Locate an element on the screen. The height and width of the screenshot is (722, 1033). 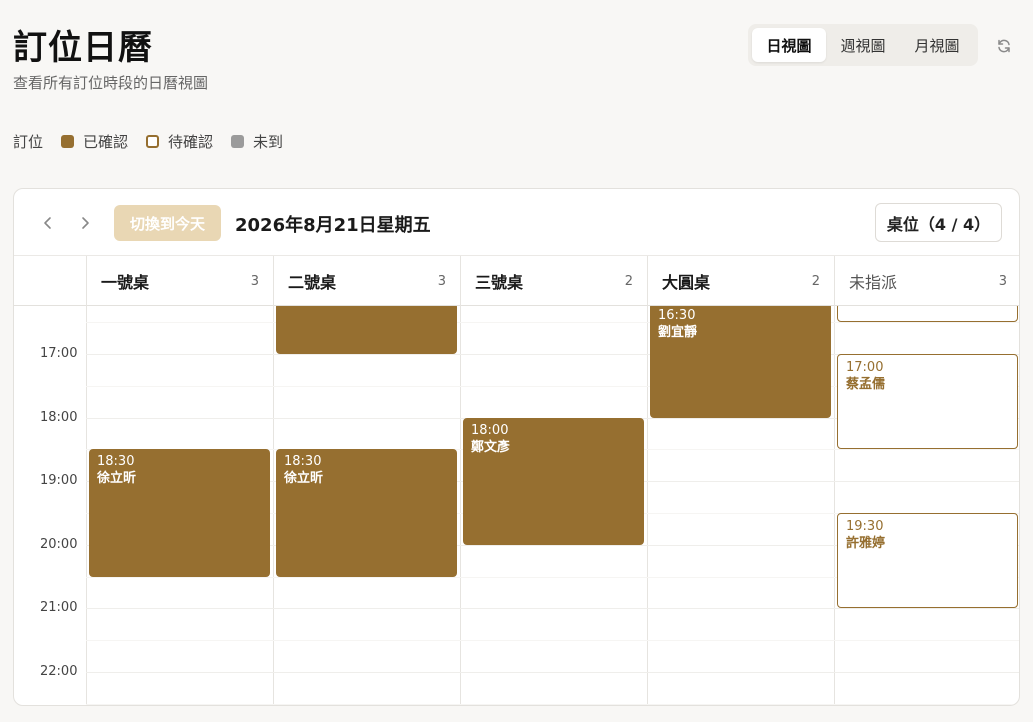
legend-item-pending: 待確認 is located at coordinates (179, 141).